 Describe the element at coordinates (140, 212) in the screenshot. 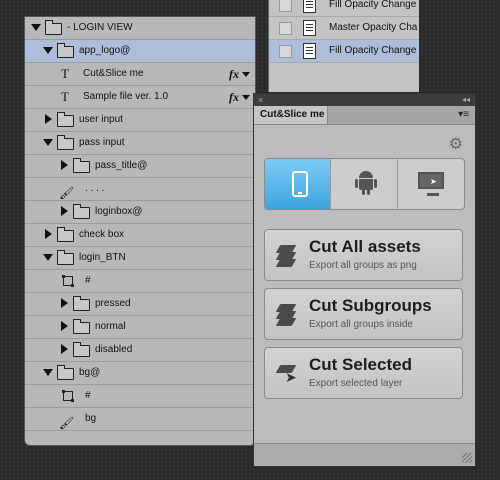

I see `layer-group-loginbox: loginbox@` at that location.